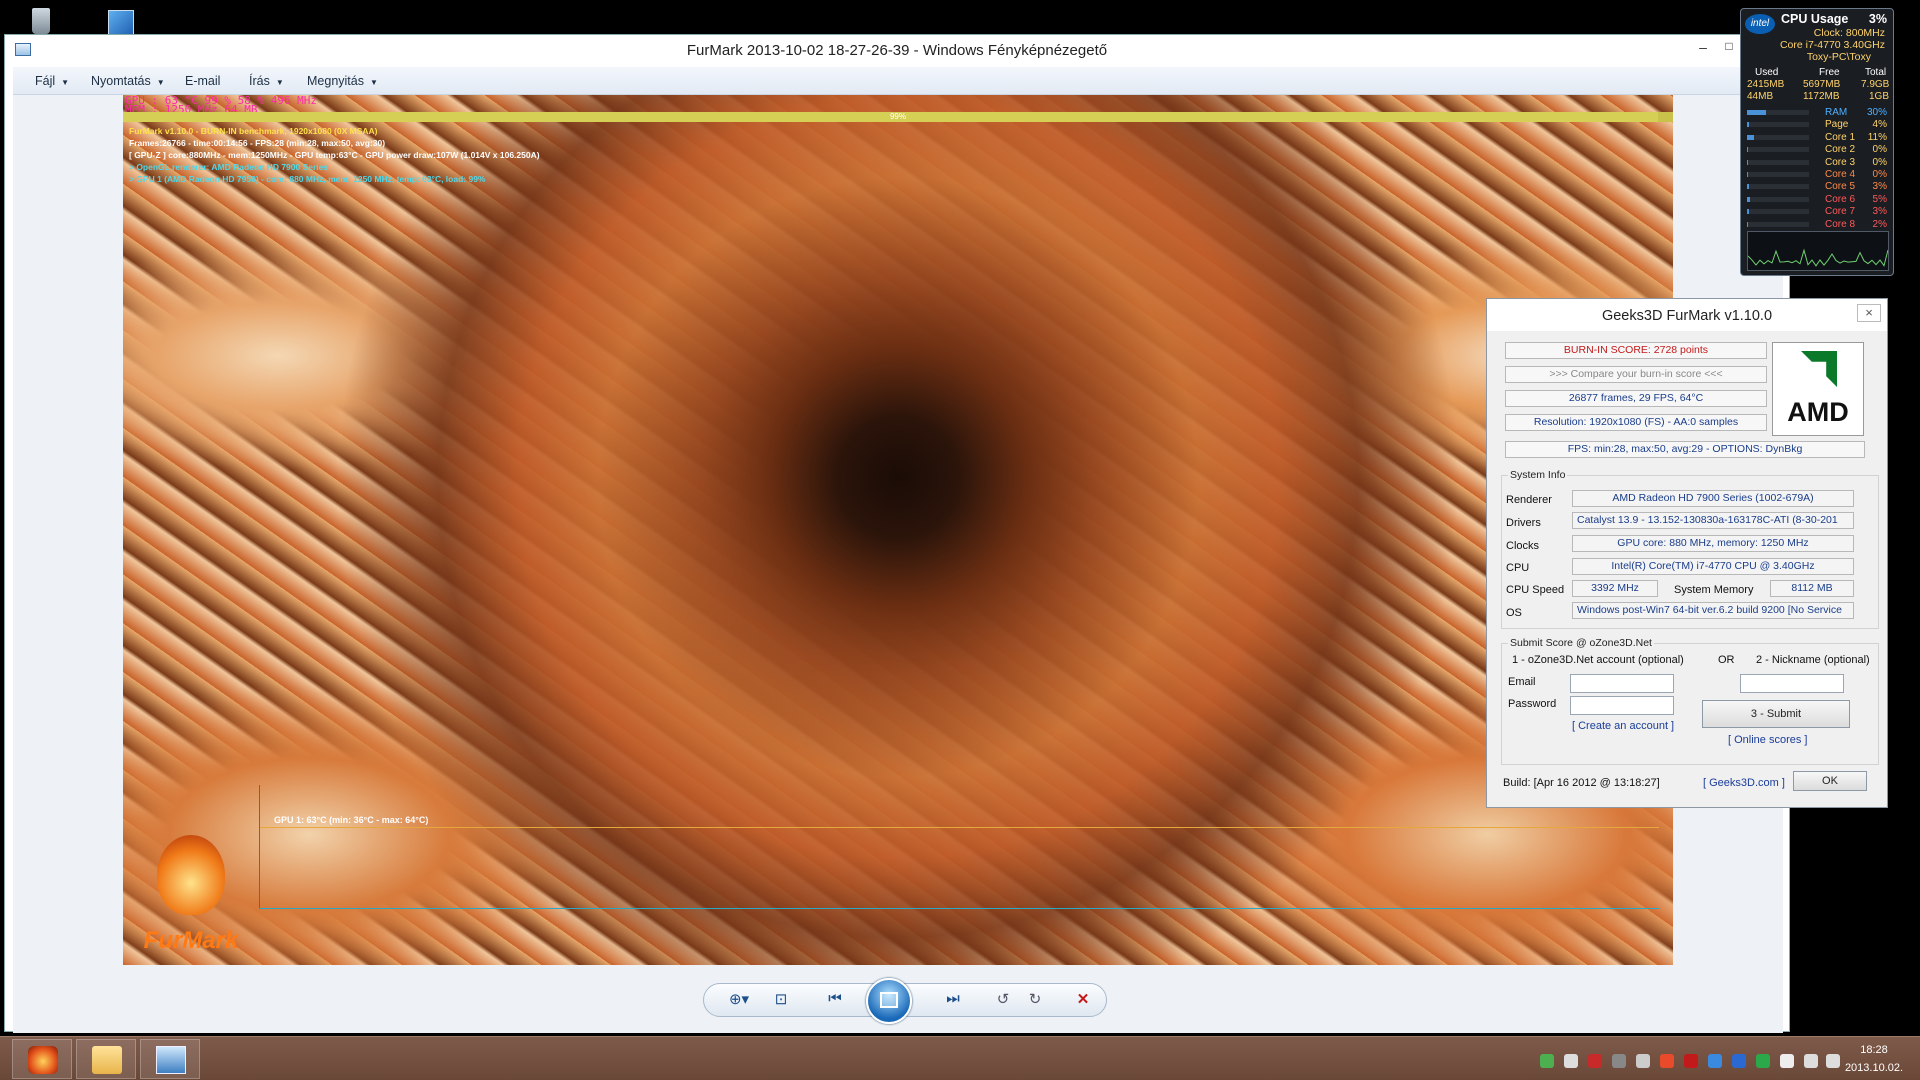 The image size is (1920, 1080). Describe the element at coordinates (1840, 162) in the screenshot. I see `core-name: Core 3` at that location.